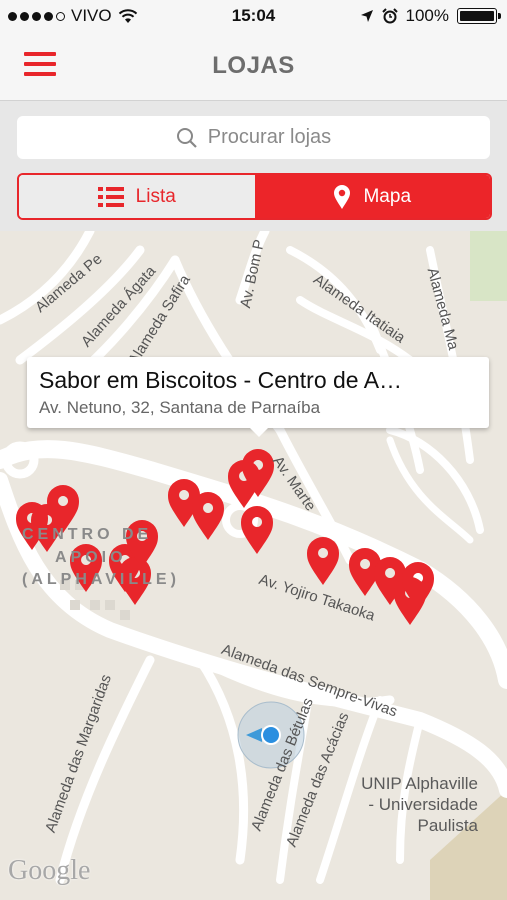 The width and height of the screenshot is (507, 900). I want to click on tab-mapa-label: Mapa, so click(387, 196).